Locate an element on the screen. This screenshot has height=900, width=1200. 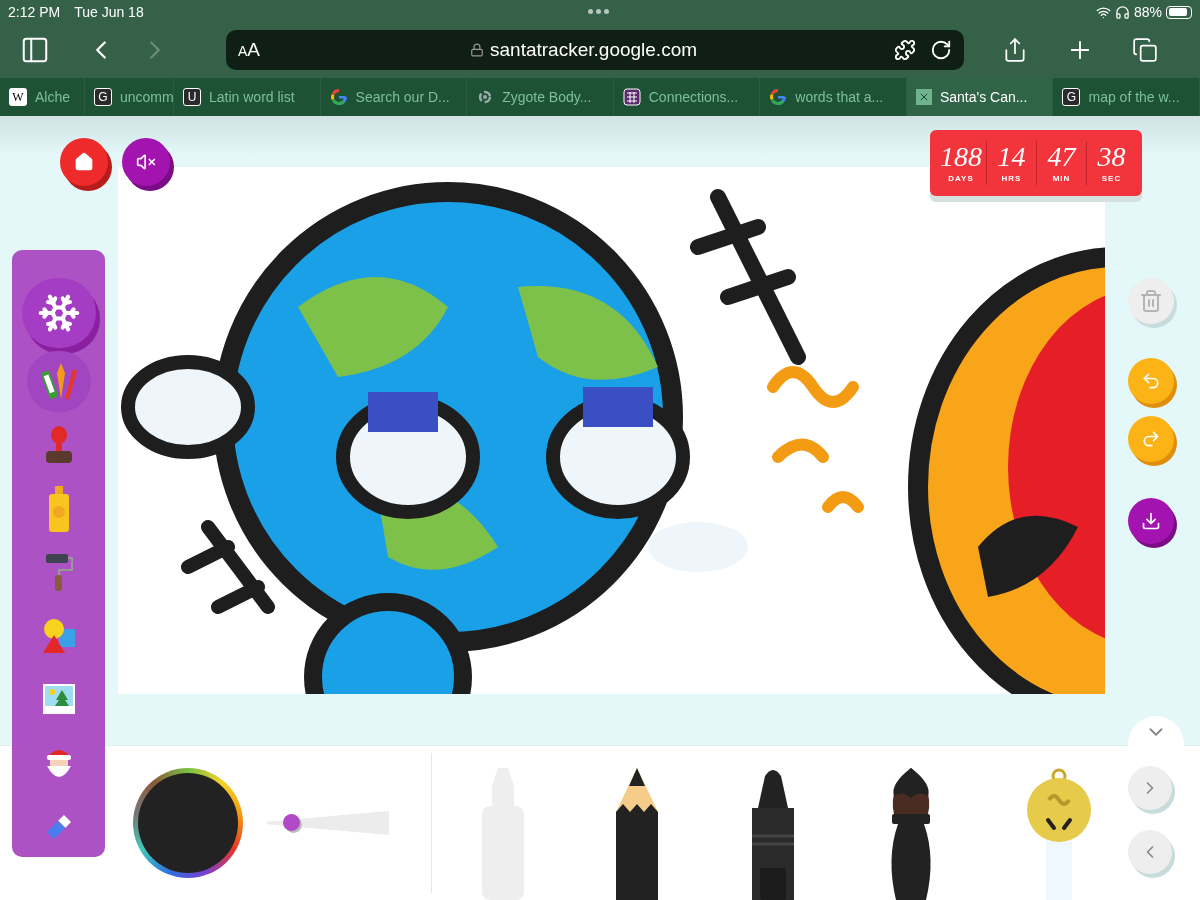
wifi-icon is located at coordinates (1103, 12).